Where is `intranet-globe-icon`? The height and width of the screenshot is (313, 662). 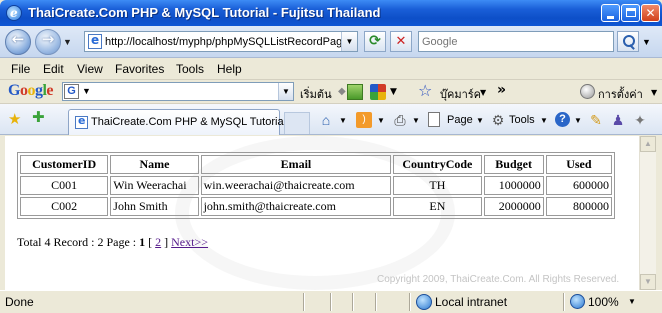
intranet-globe-icon is located at coordinates (424, 302).